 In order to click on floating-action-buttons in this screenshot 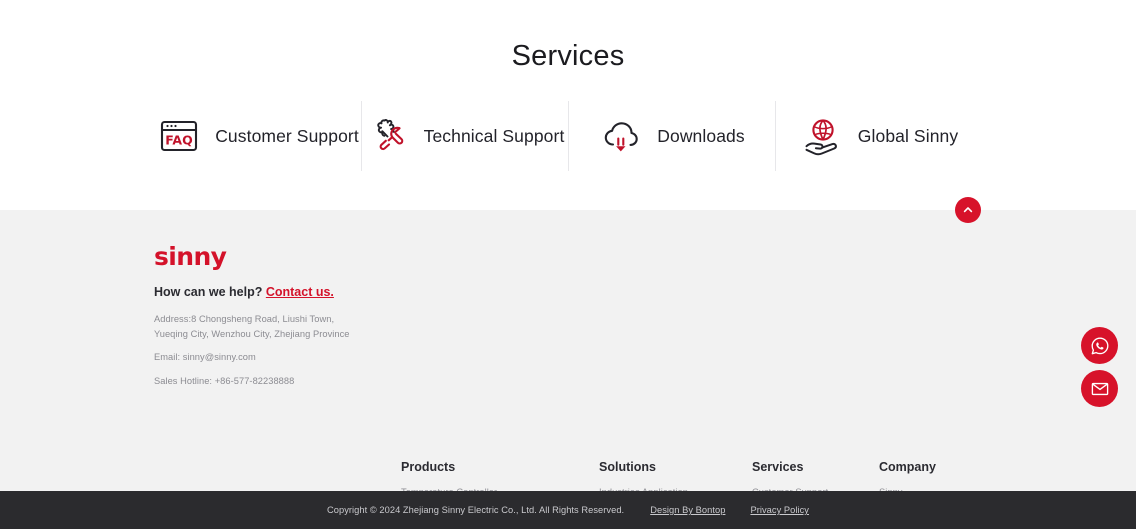, I will do `click(1099, 367)`.